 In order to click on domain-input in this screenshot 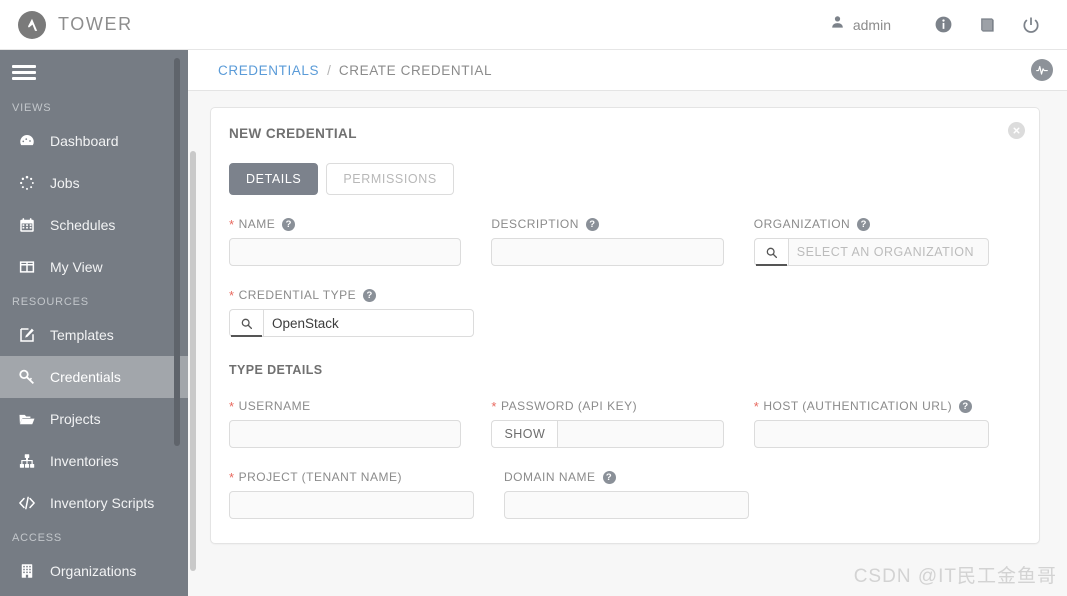, I will do `click(626, 505)`.